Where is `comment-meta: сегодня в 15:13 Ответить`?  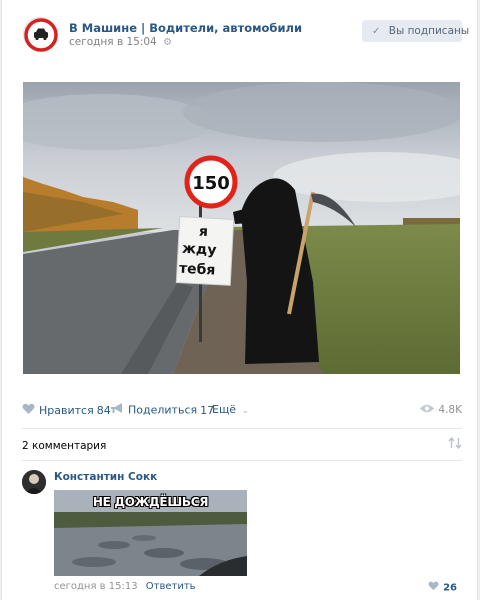 comment-meta: сегодня в 15:13 Ответить is located at coordinates (125, 586).